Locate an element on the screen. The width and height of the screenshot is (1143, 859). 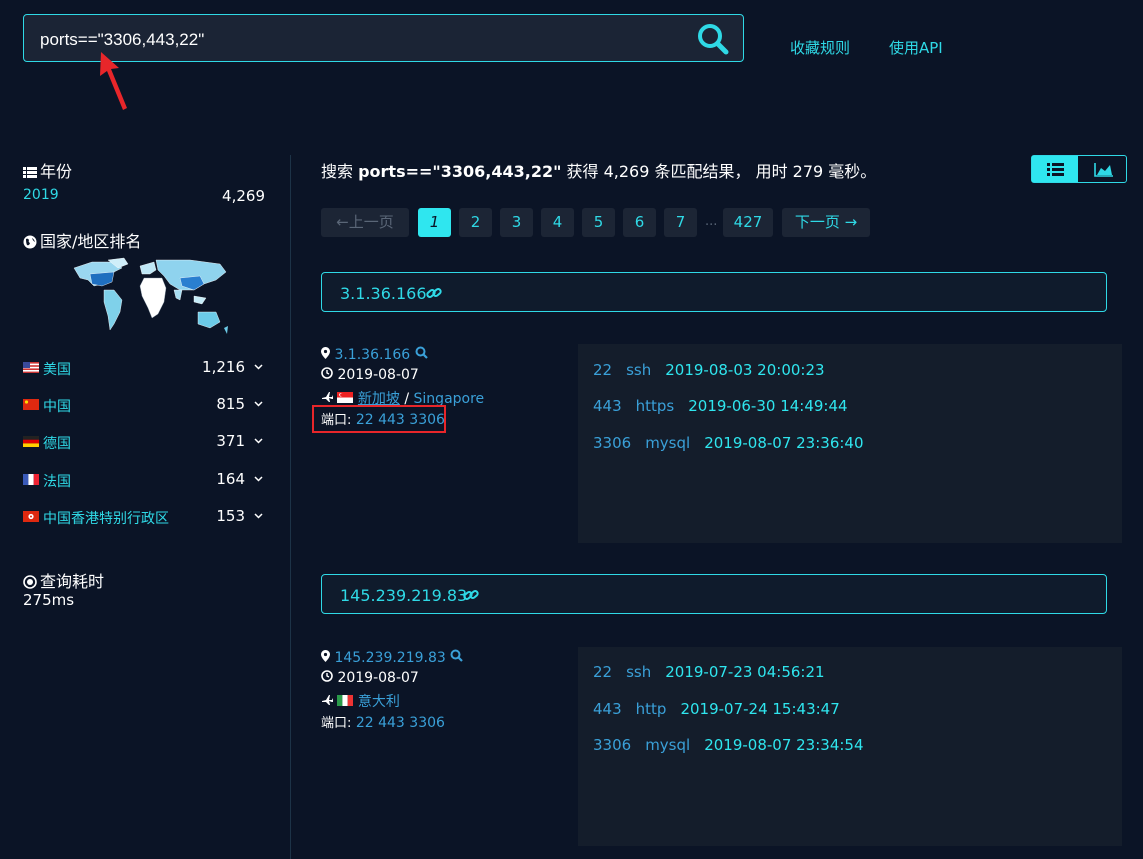
summary-prefix: 搜索 is located at coordinates (340, 171).